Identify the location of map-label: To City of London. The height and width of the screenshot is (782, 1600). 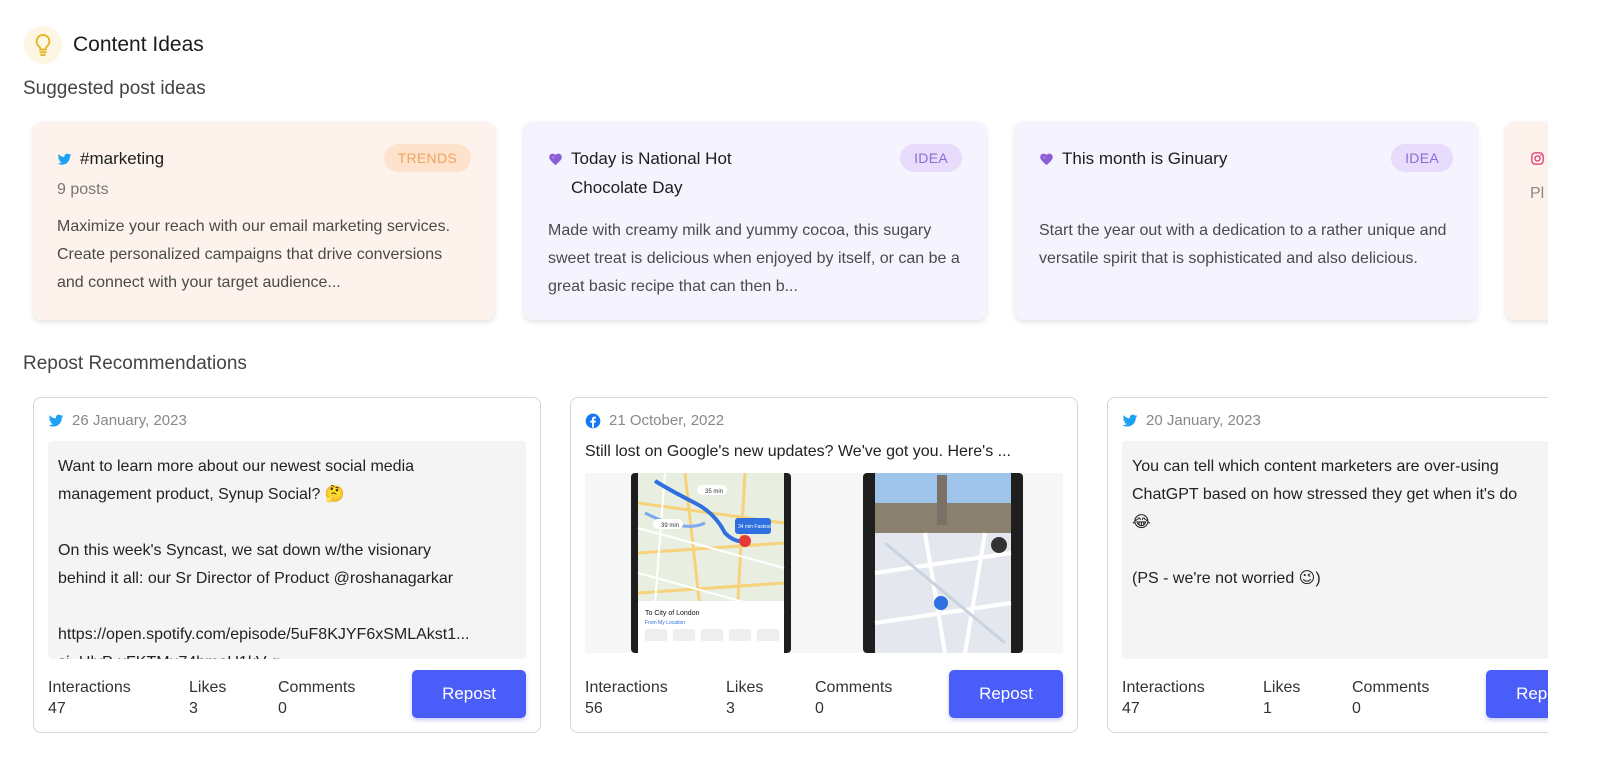
(672, 613).